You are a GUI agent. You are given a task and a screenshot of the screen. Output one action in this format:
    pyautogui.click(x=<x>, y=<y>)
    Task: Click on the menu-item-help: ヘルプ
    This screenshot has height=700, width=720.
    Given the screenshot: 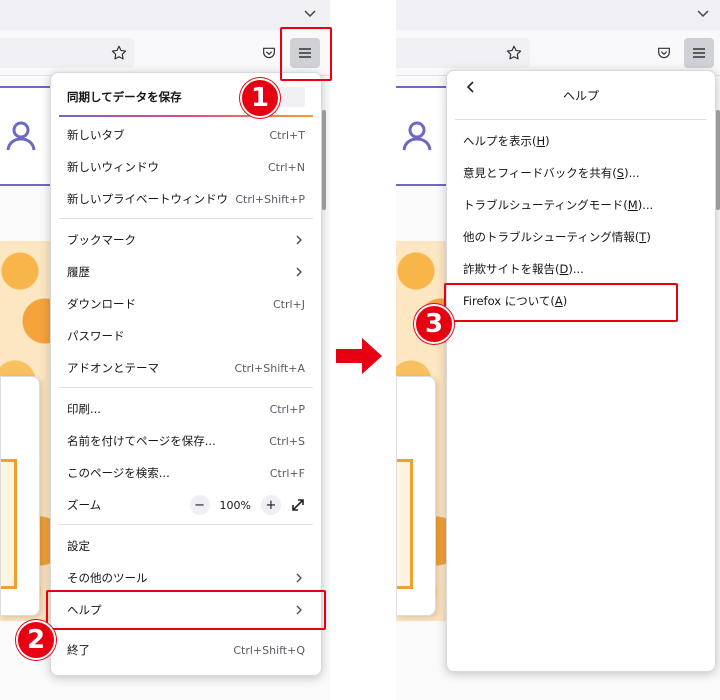 What is the action you would take?
    pyautogui.click(x=186, y=610)
    